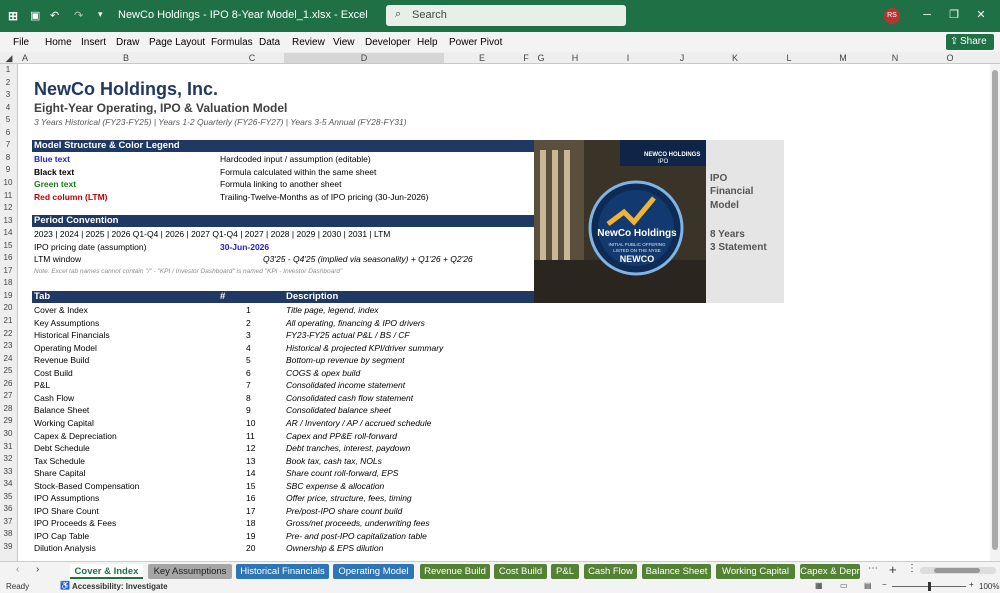 Image resolution: width=1000 pixels, height=593 pixels. What do you see at coordinates (232, 42) in the screenshot?
I see `menu-formulas: Formulas` at bounding box center [232, 42].